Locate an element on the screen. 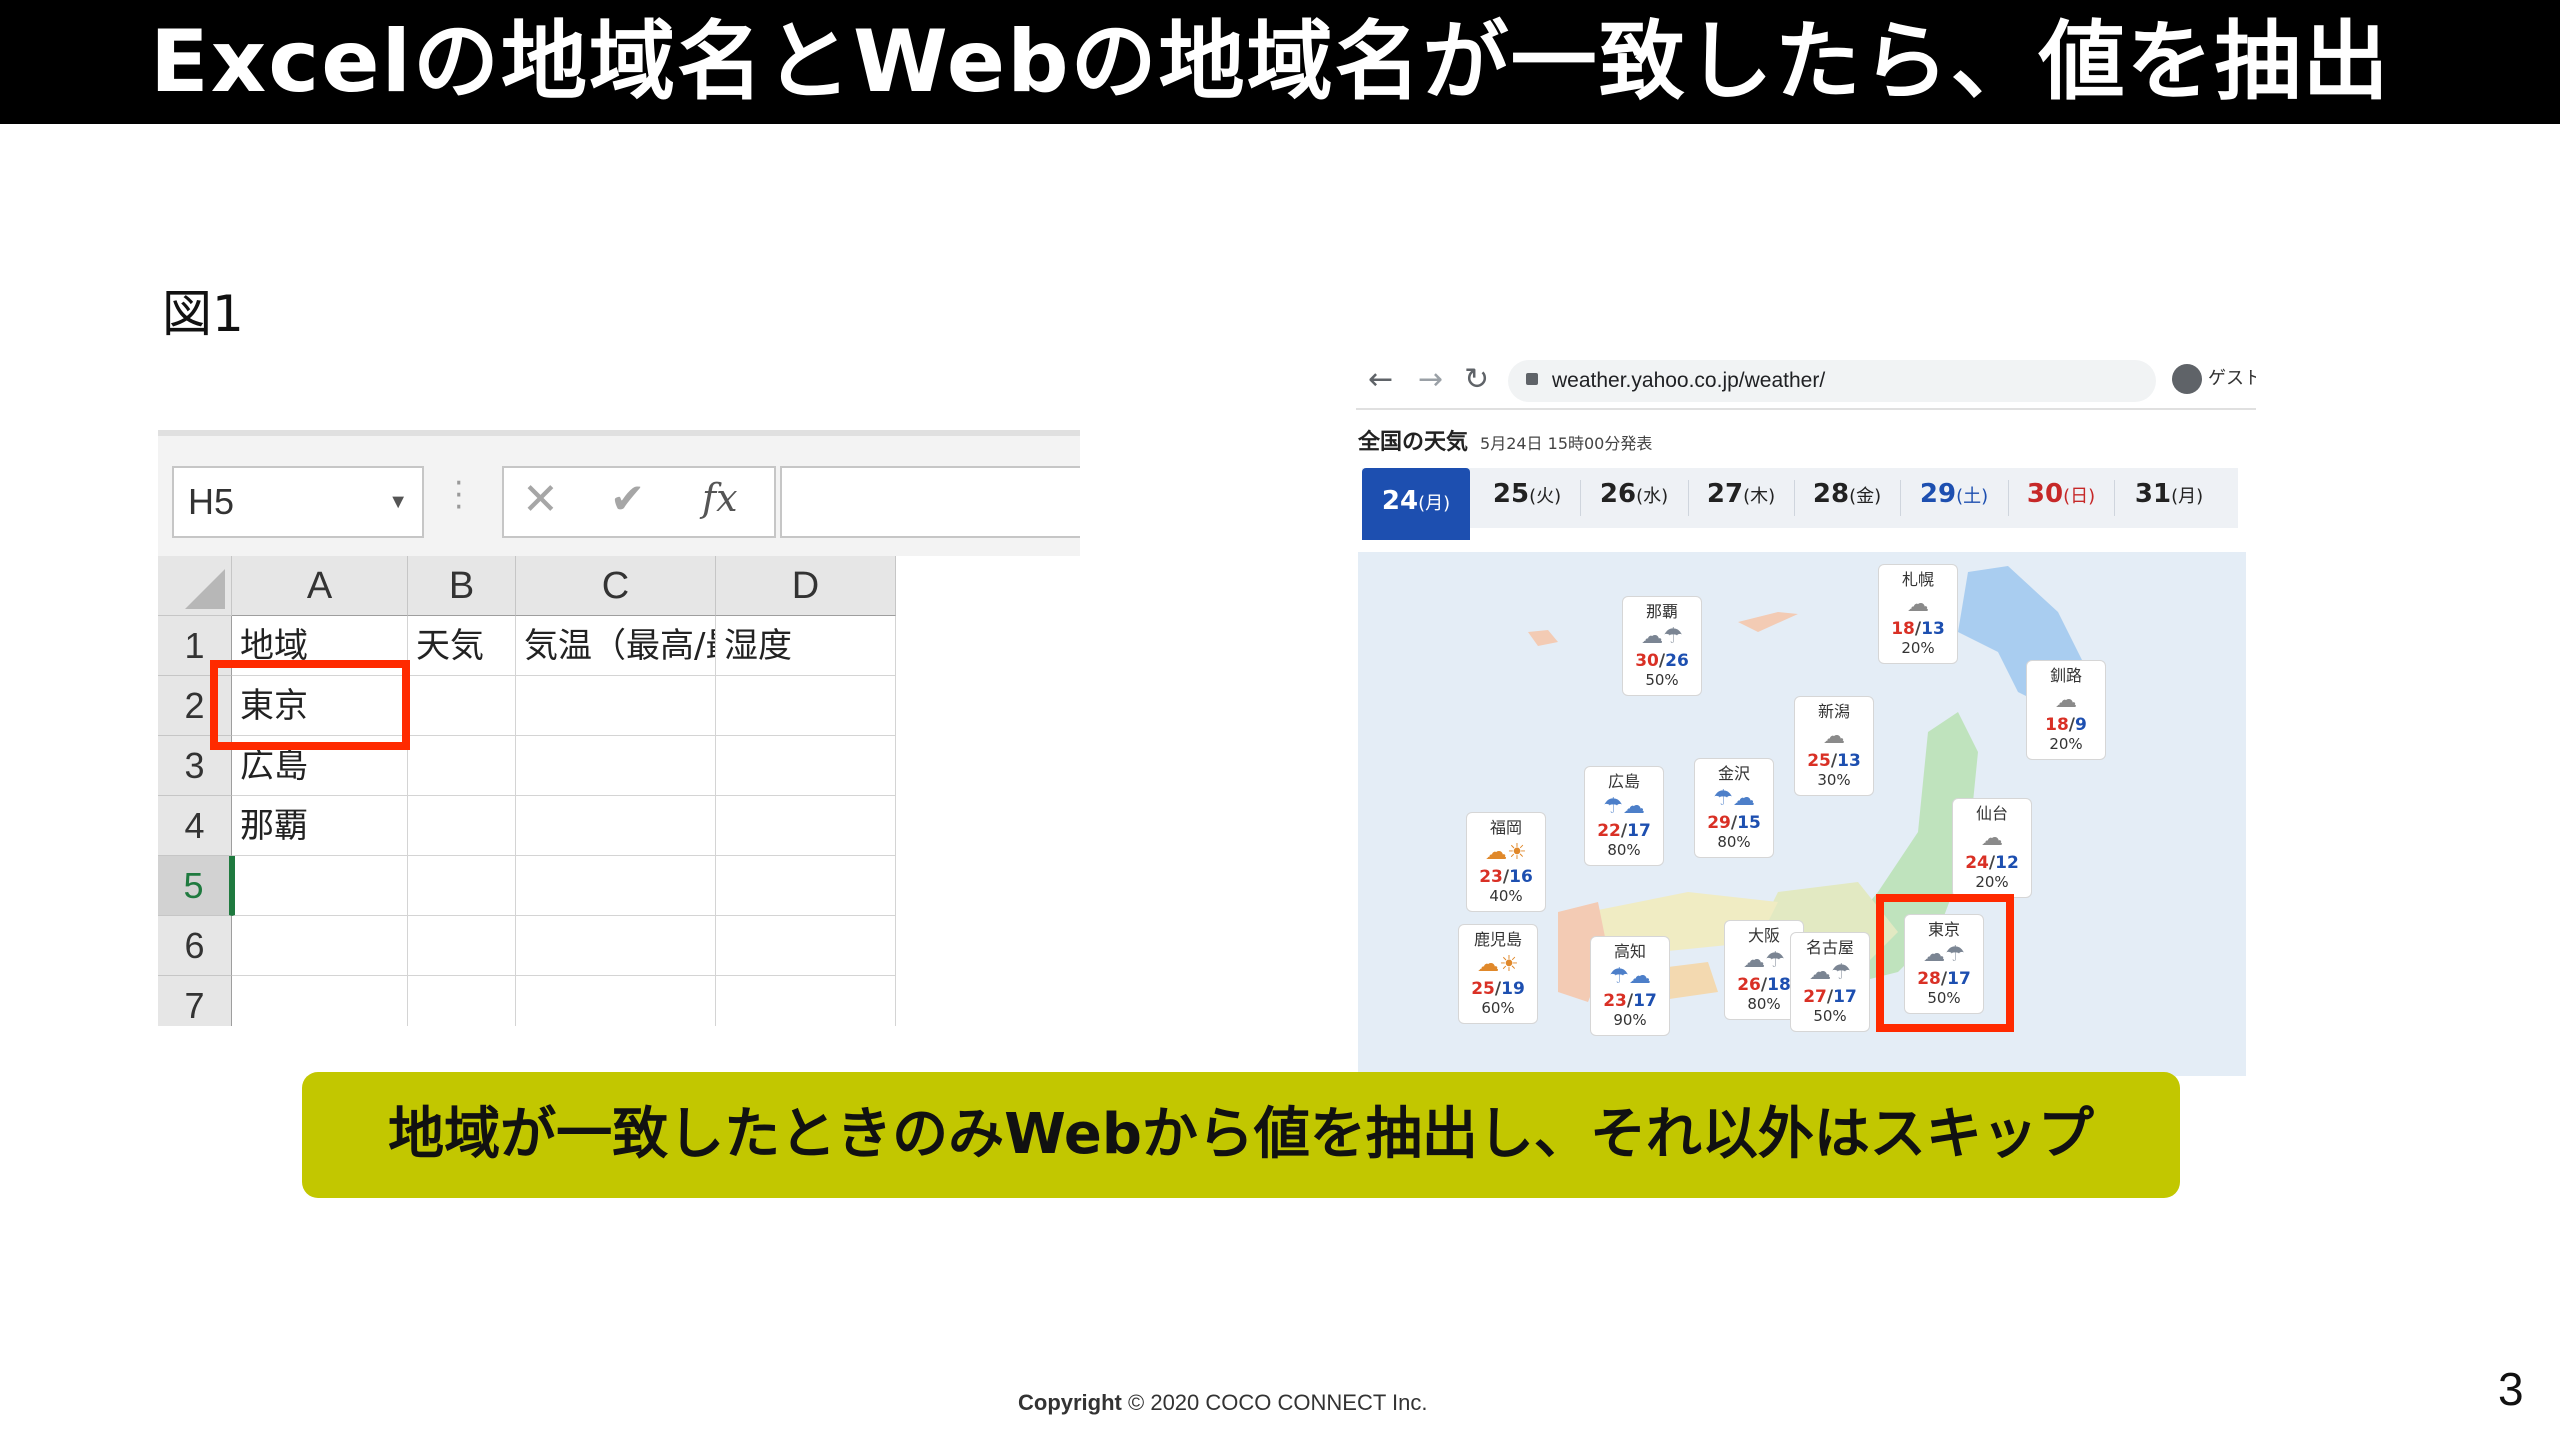 The height and width of the screenshot is (1440, 2560). name-box-value: H5 is located at coordinates (211, 501).